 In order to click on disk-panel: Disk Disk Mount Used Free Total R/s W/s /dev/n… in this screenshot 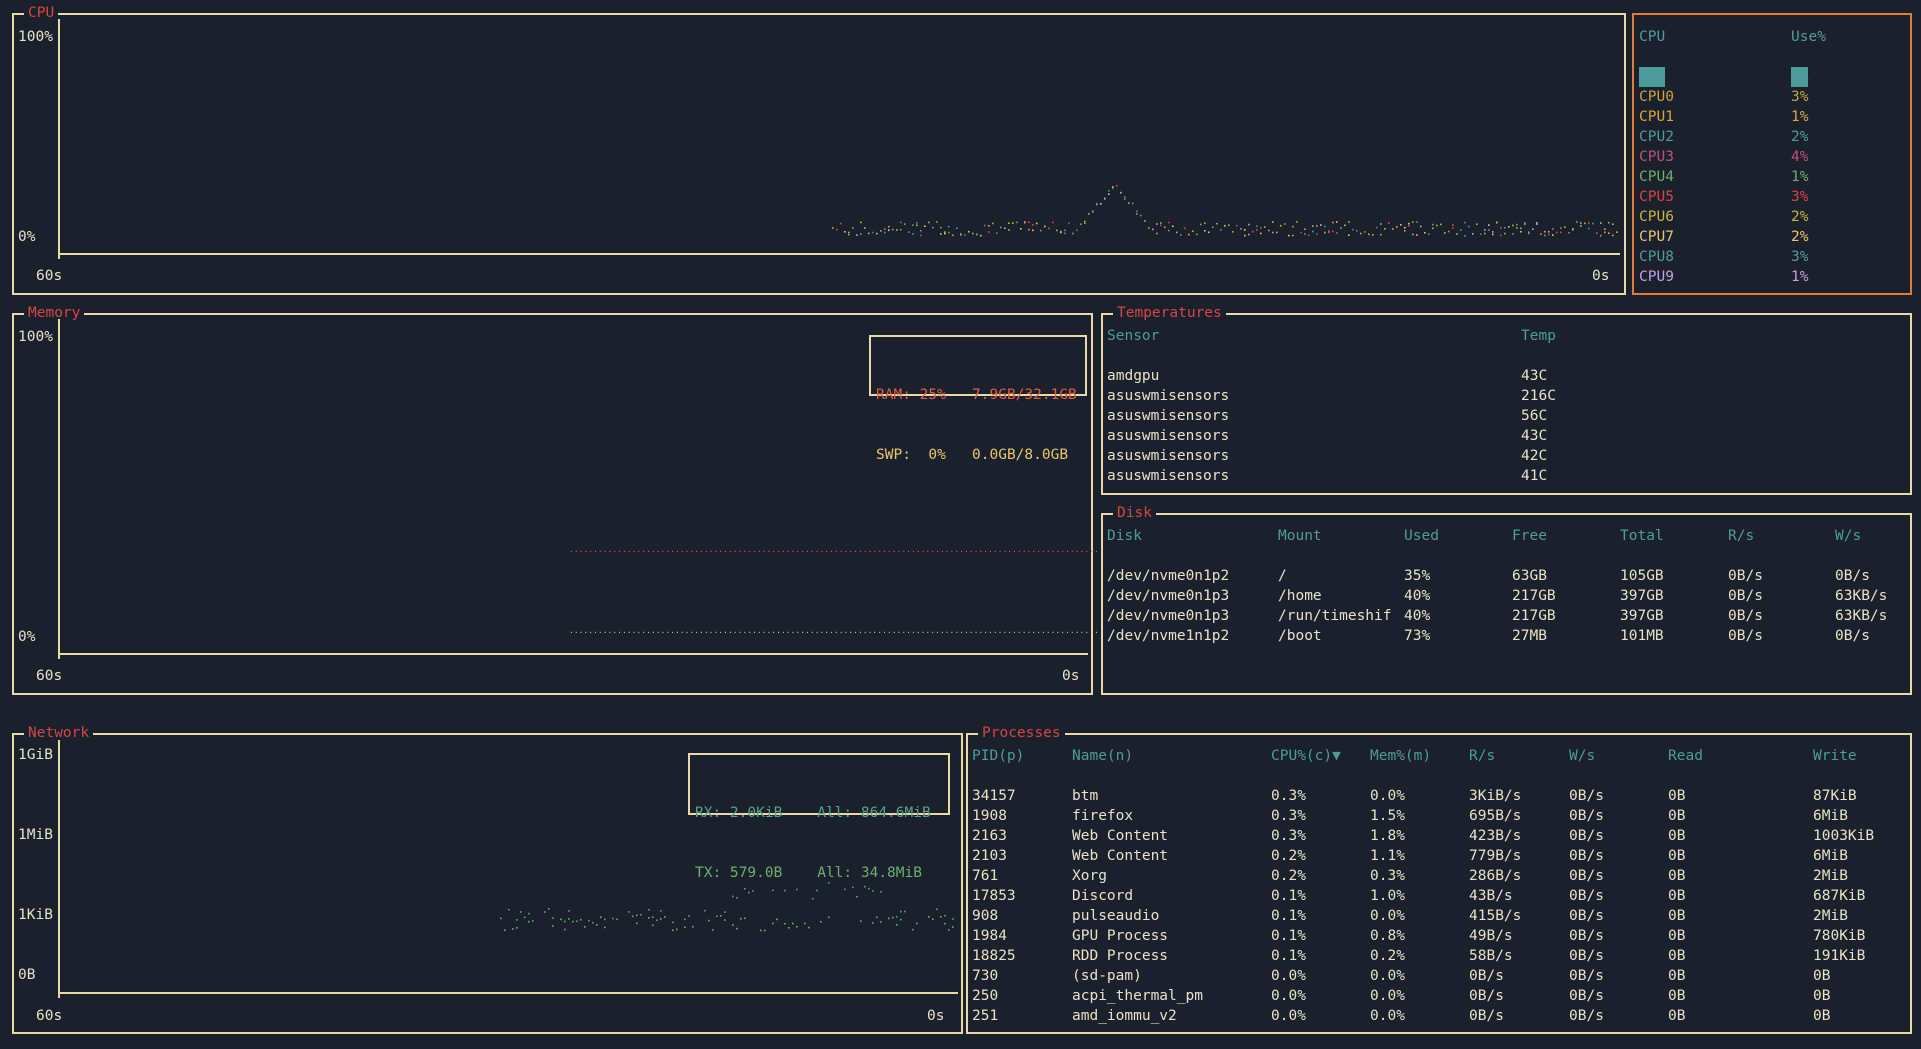, I will do `click(1506, 599)`.